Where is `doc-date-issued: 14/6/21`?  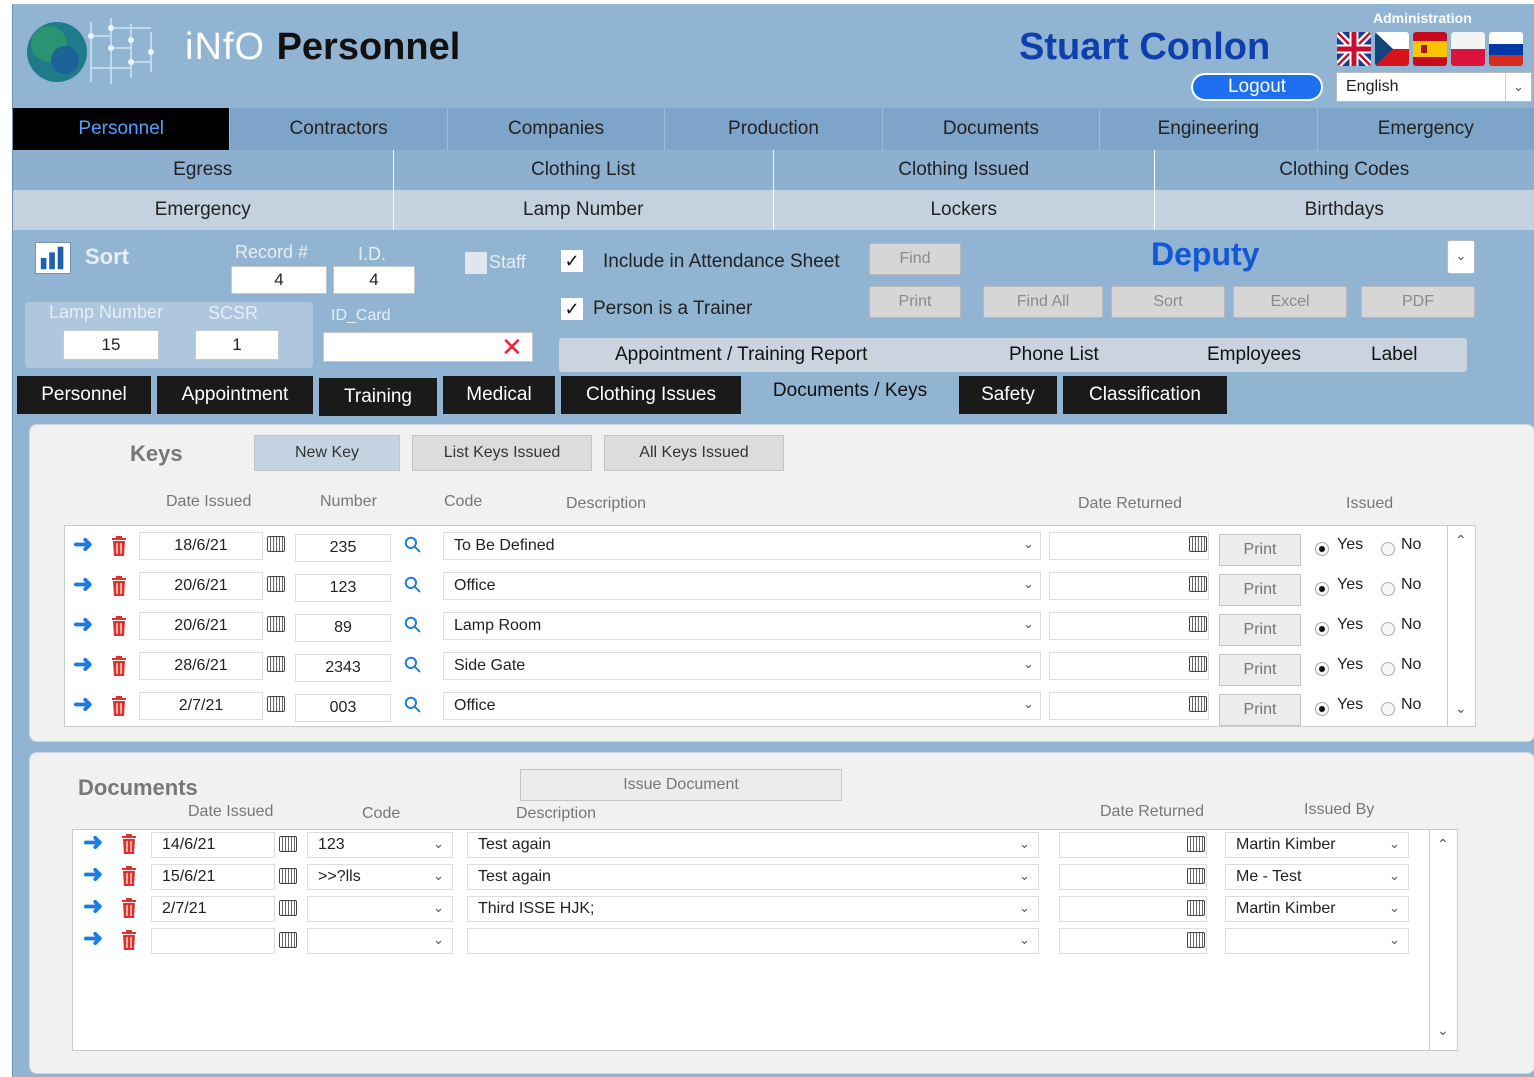
doc-date-issued: 14/6/21 is located at coordinates (213, 845).